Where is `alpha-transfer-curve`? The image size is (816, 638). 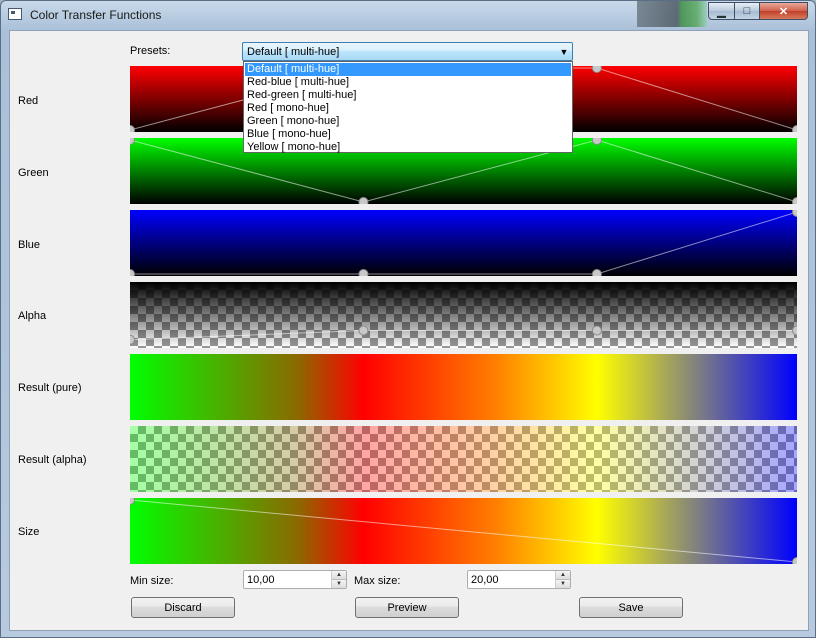 alpha-transfer-curve is located at coordinates (463, 315).